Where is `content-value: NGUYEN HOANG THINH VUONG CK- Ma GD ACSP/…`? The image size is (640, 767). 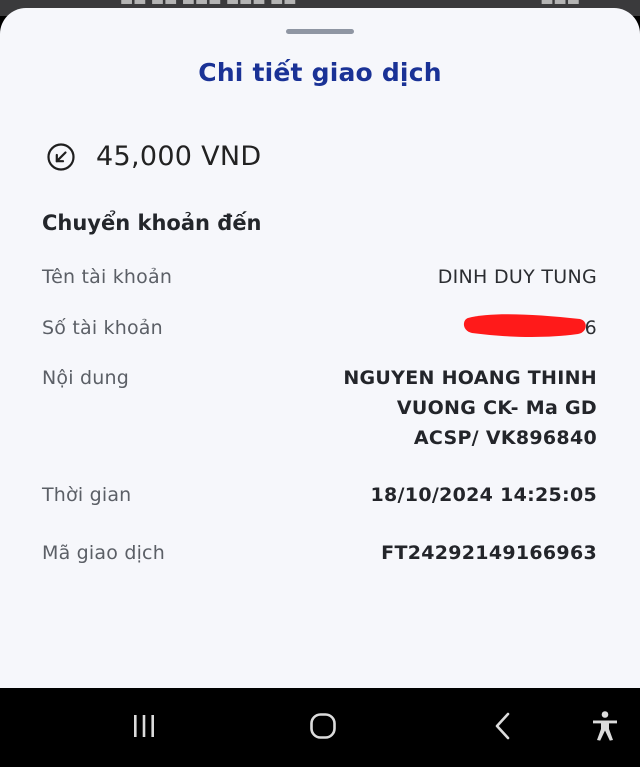 content-value: NGUYEN HOANG THINH VUONG CK- Ma GD ACSP/… is located at coordinates (470, 408).